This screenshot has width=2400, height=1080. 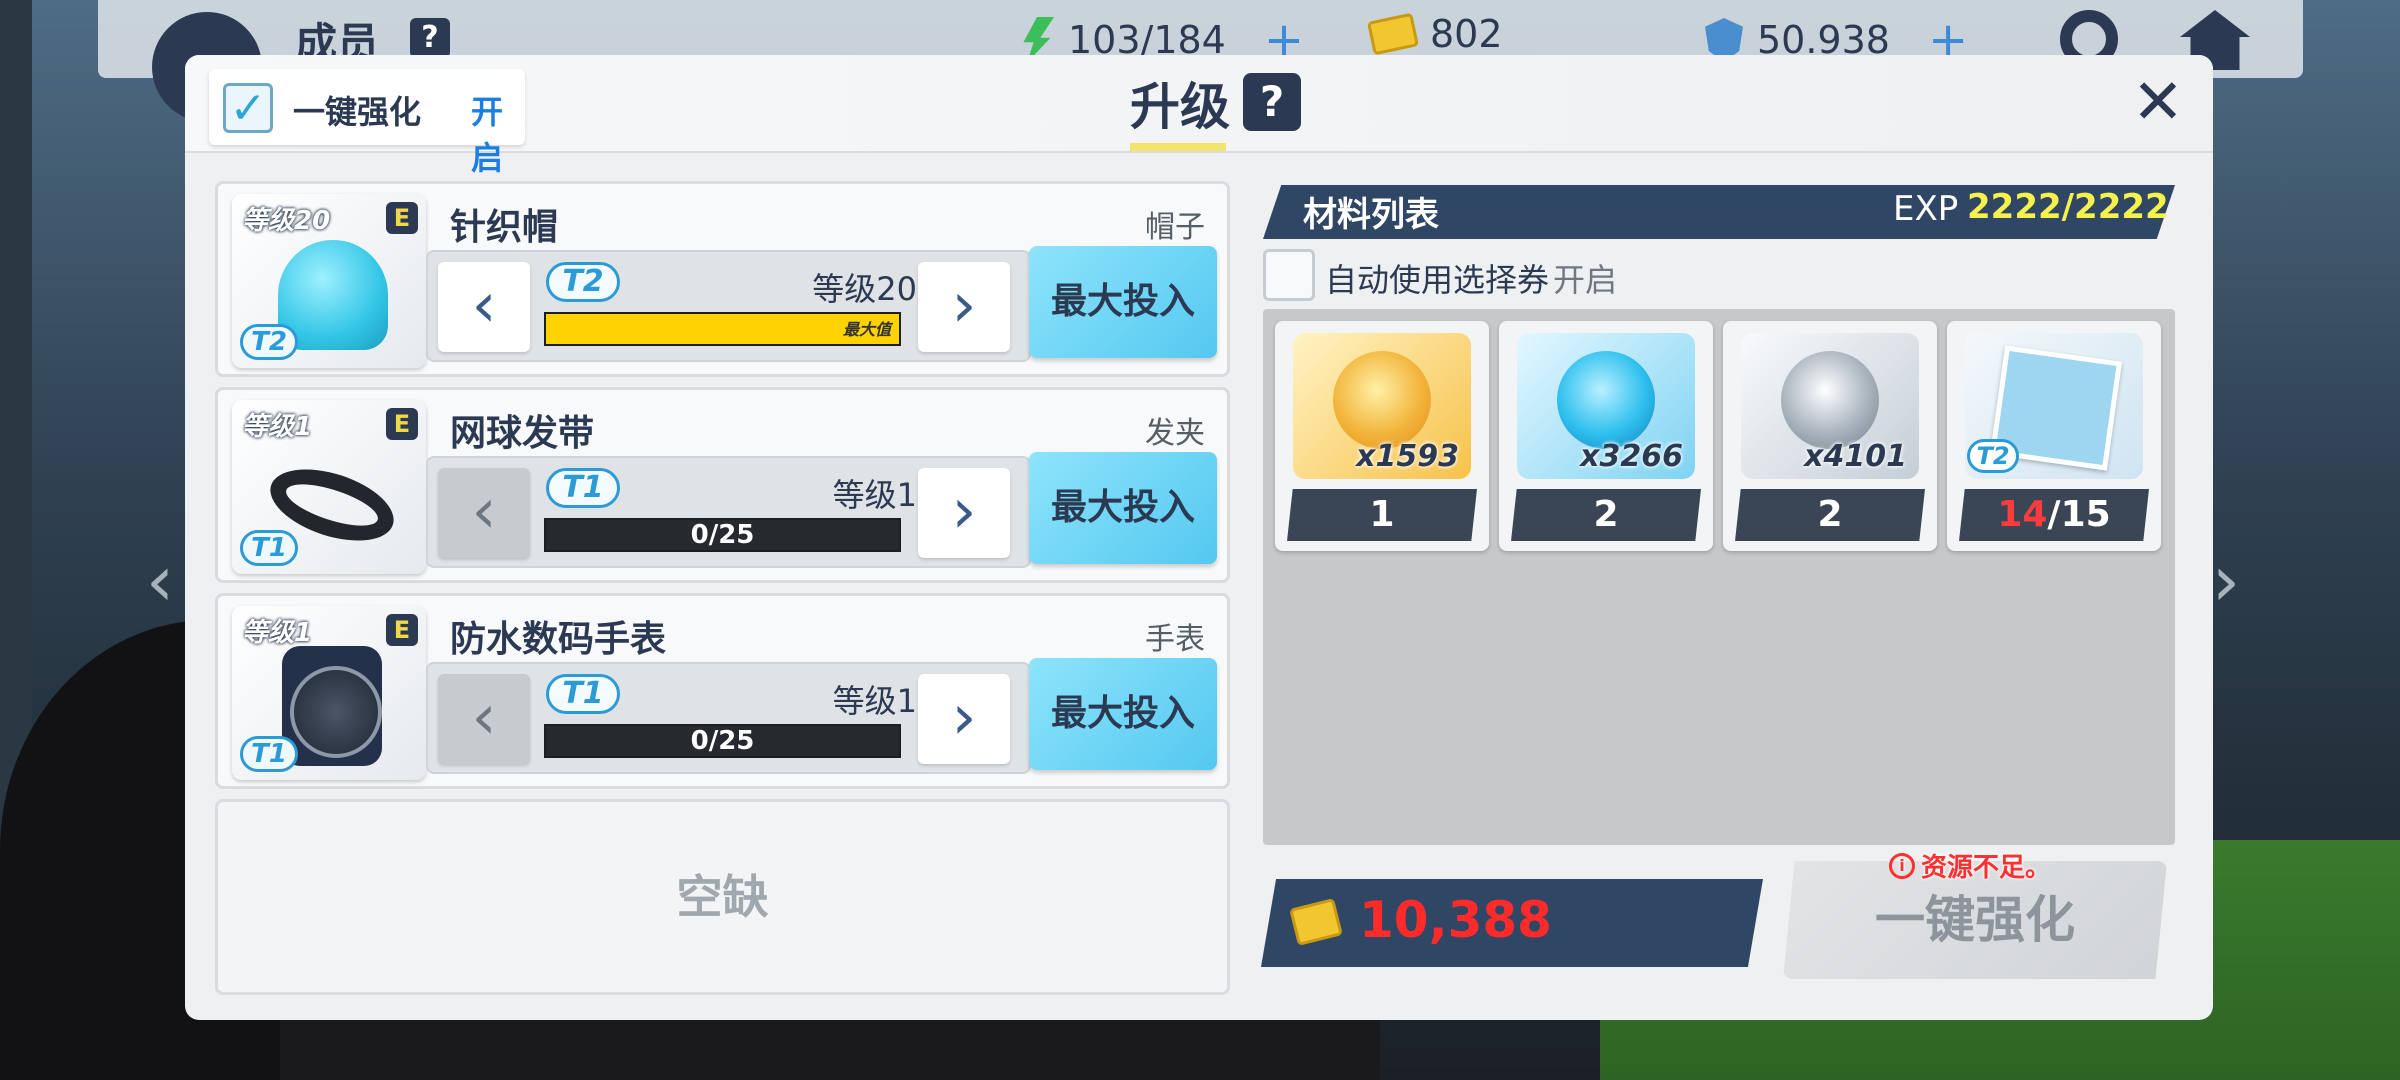 I want to click on item-type: 帽子, so click(x=1175, y=227).